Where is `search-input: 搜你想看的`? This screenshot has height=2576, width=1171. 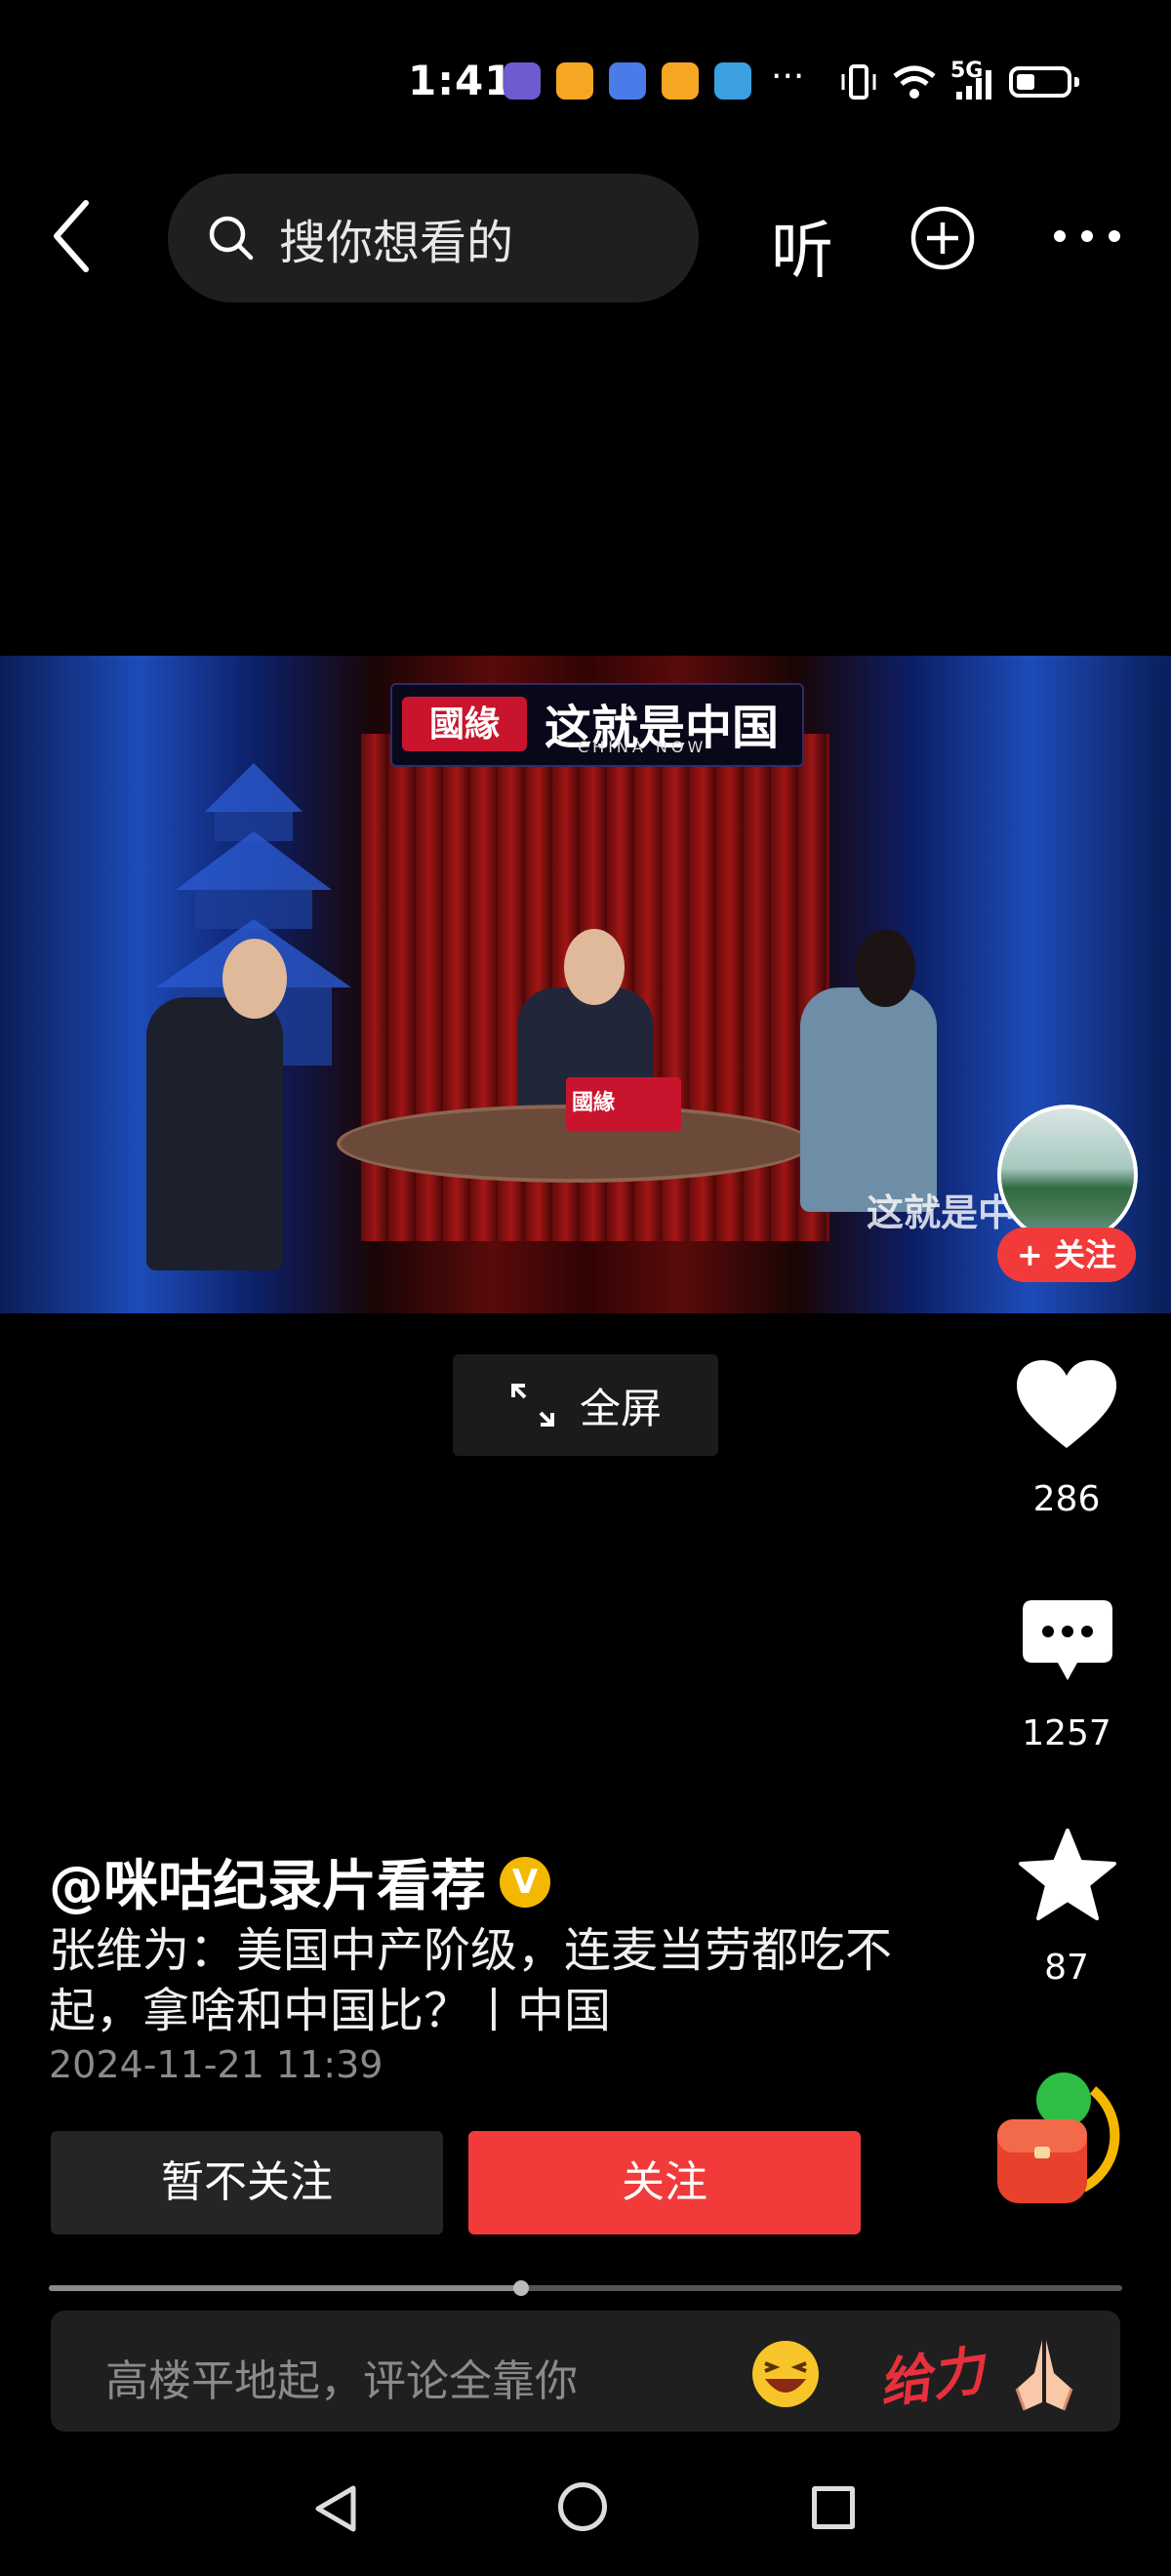 search-input: 搜你想看的 is located at coordinates (433, 238).